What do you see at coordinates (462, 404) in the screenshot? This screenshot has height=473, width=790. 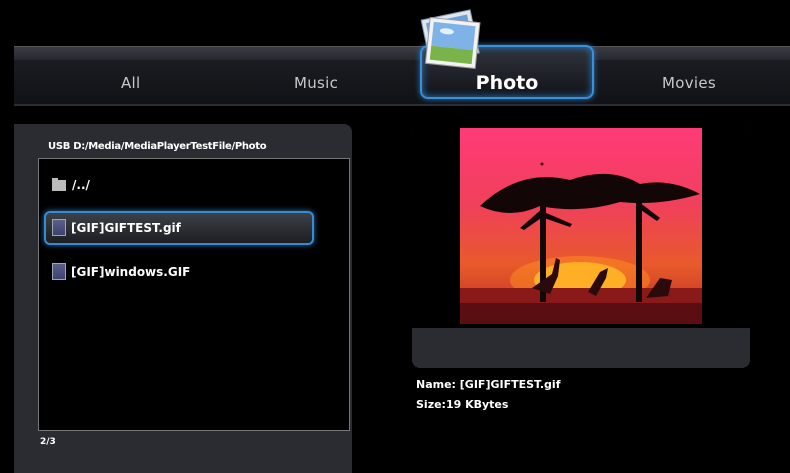 I see `file-size-info: Size:19 KBytes` at bounding box center [462, 404].